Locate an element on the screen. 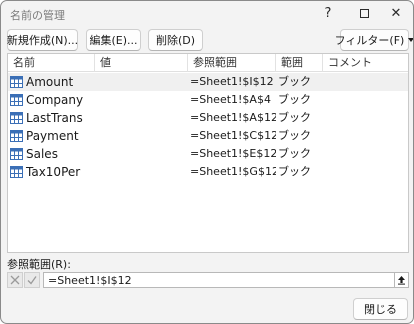 This screenshot has width=414, height=324. table-row: Payment =Sheet1!$C$12 ブック is located at coordinates (208, 136).